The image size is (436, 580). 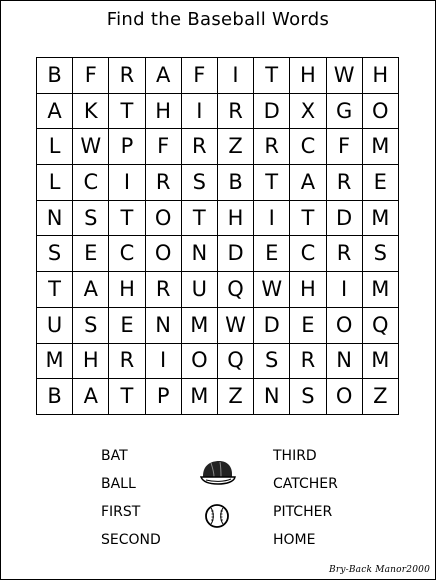 I want to click on grid-cell: K, so click(x=91, y=111).